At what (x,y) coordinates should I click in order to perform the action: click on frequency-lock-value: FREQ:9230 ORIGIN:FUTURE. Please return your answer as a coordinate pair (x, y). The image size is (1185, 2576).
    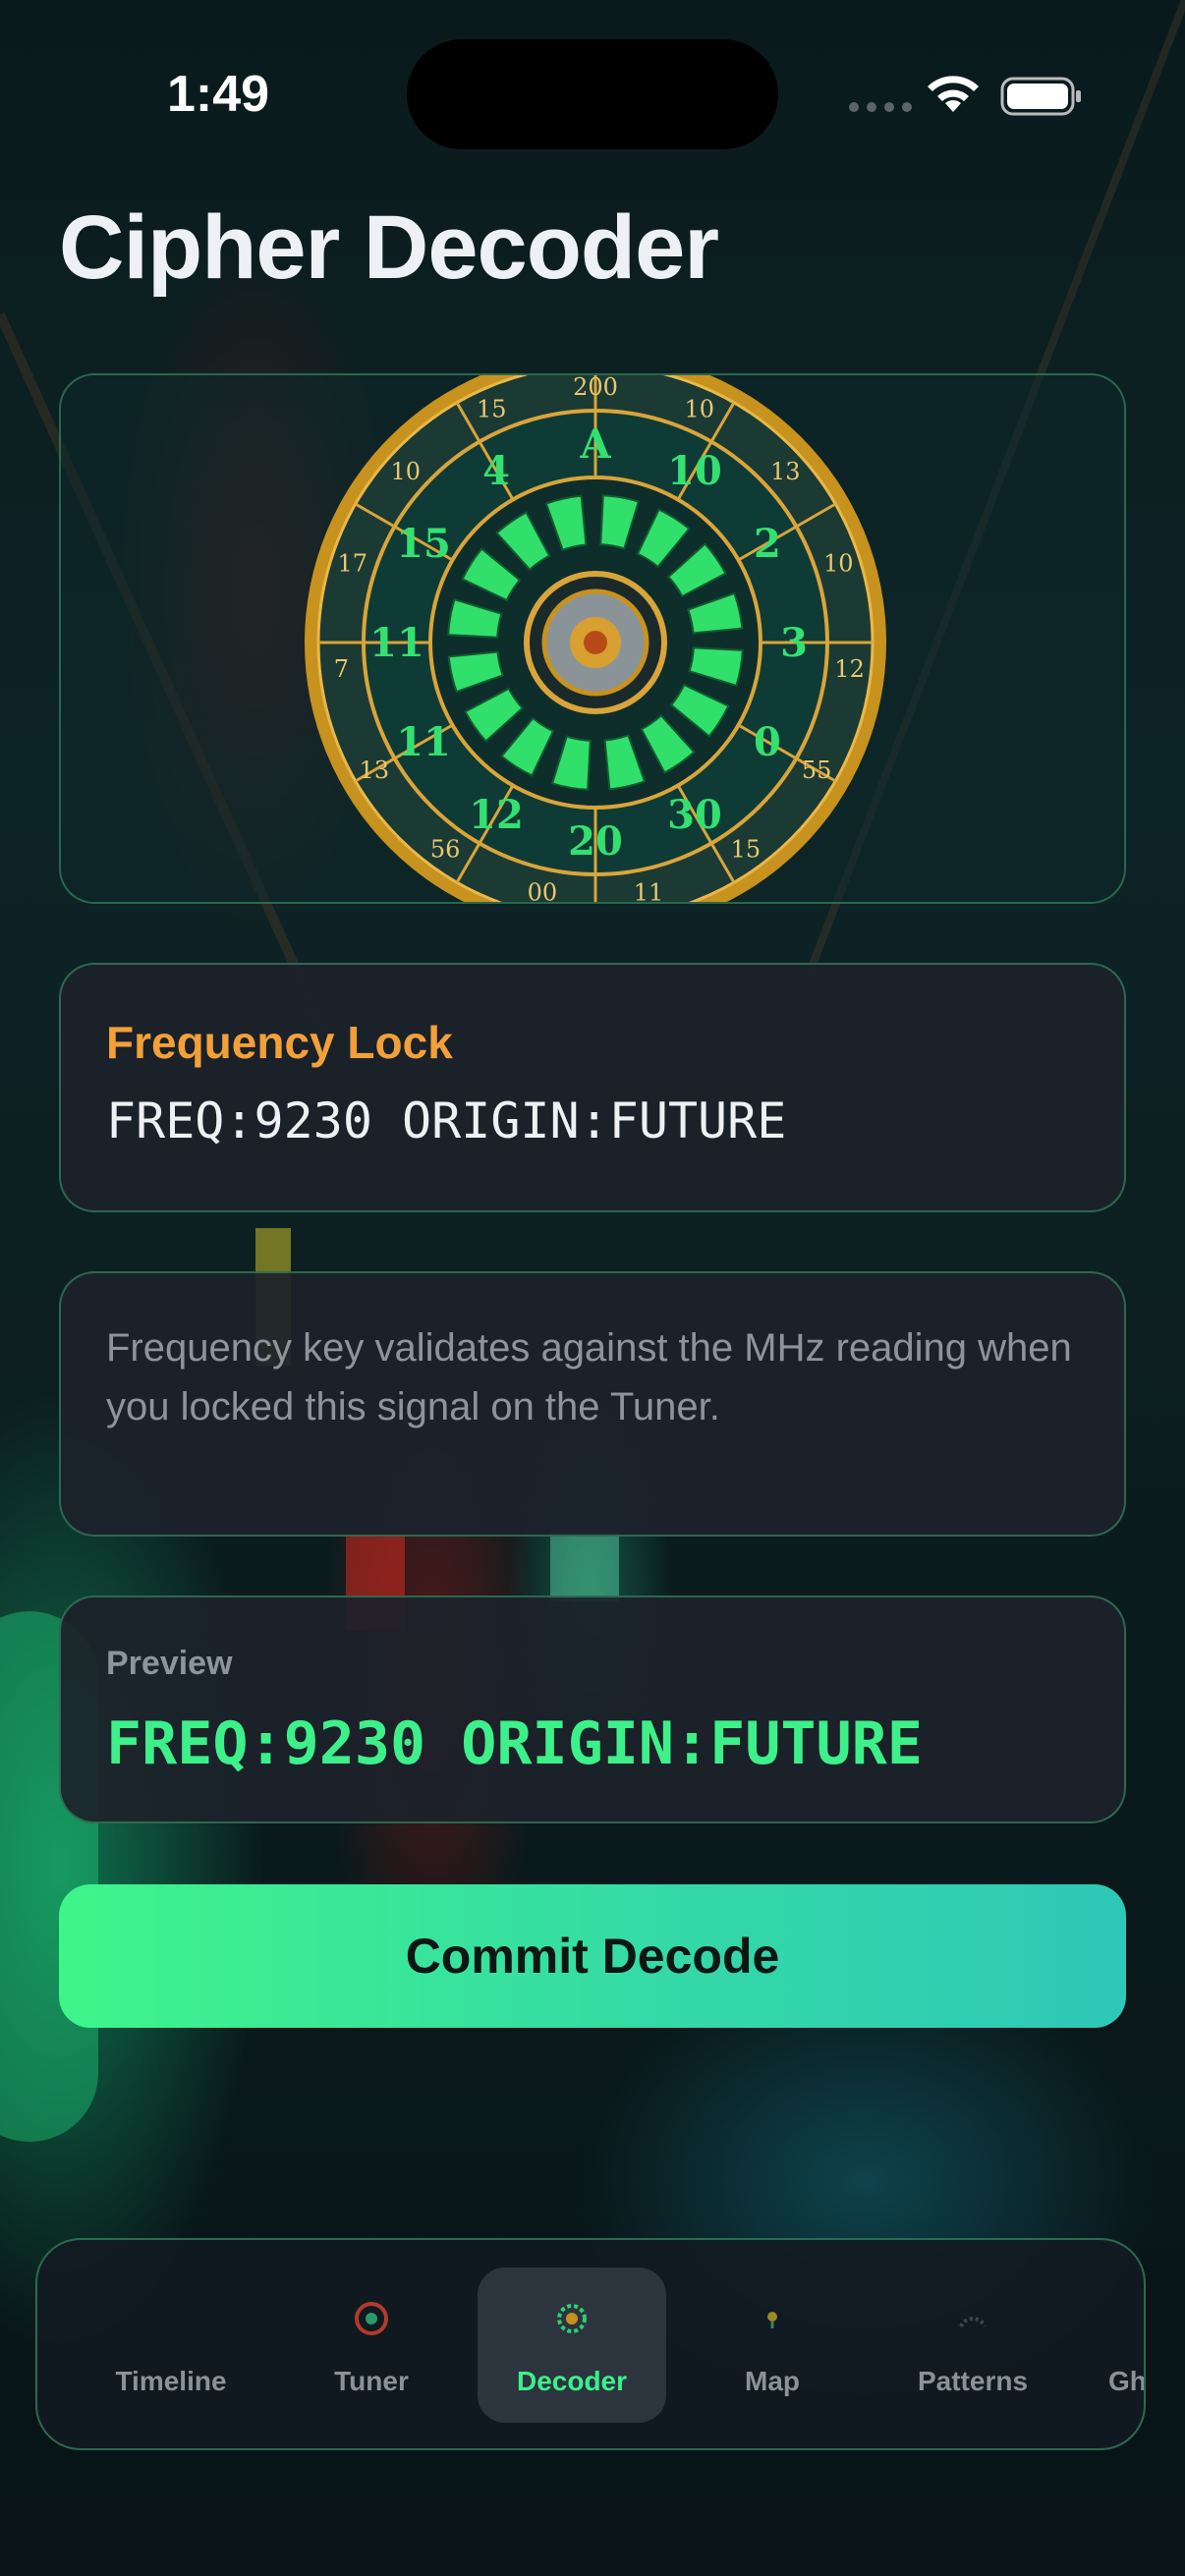
    Looking at the image, I should click on (446, 1120).